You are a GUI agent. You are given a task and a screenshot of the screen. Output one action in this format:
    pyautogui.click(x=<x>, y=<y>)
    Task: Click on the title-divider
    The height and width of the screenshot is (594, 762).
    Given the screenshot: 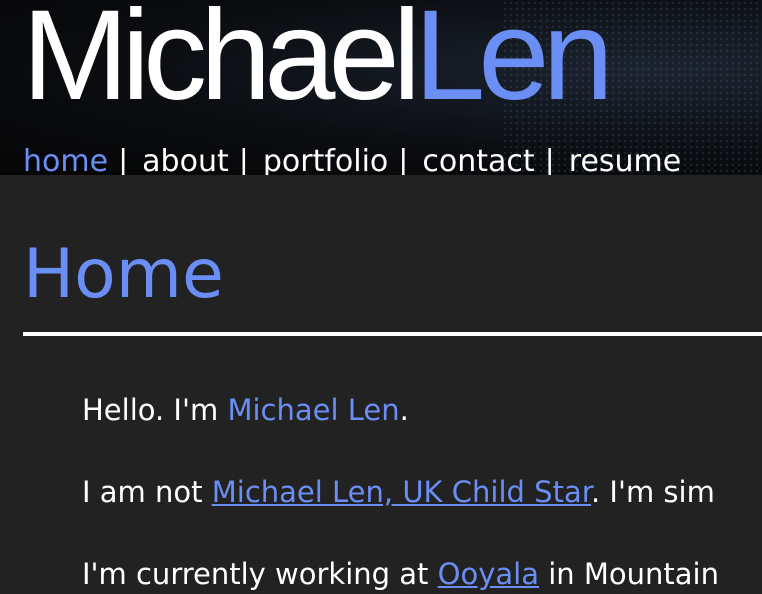 What is the action you would take?
    pyautogui.click(x=392, y=334)
    